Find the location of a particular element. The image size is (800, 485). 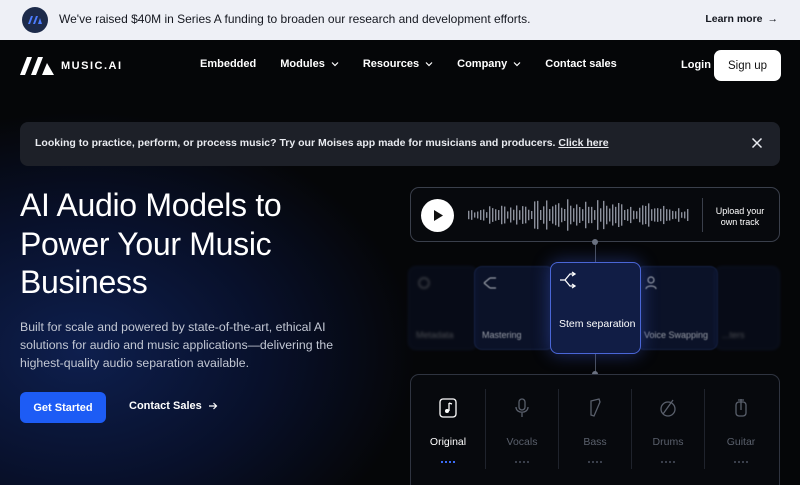

stem-option-guitar: Guitar is located at coordinates (741, 433).